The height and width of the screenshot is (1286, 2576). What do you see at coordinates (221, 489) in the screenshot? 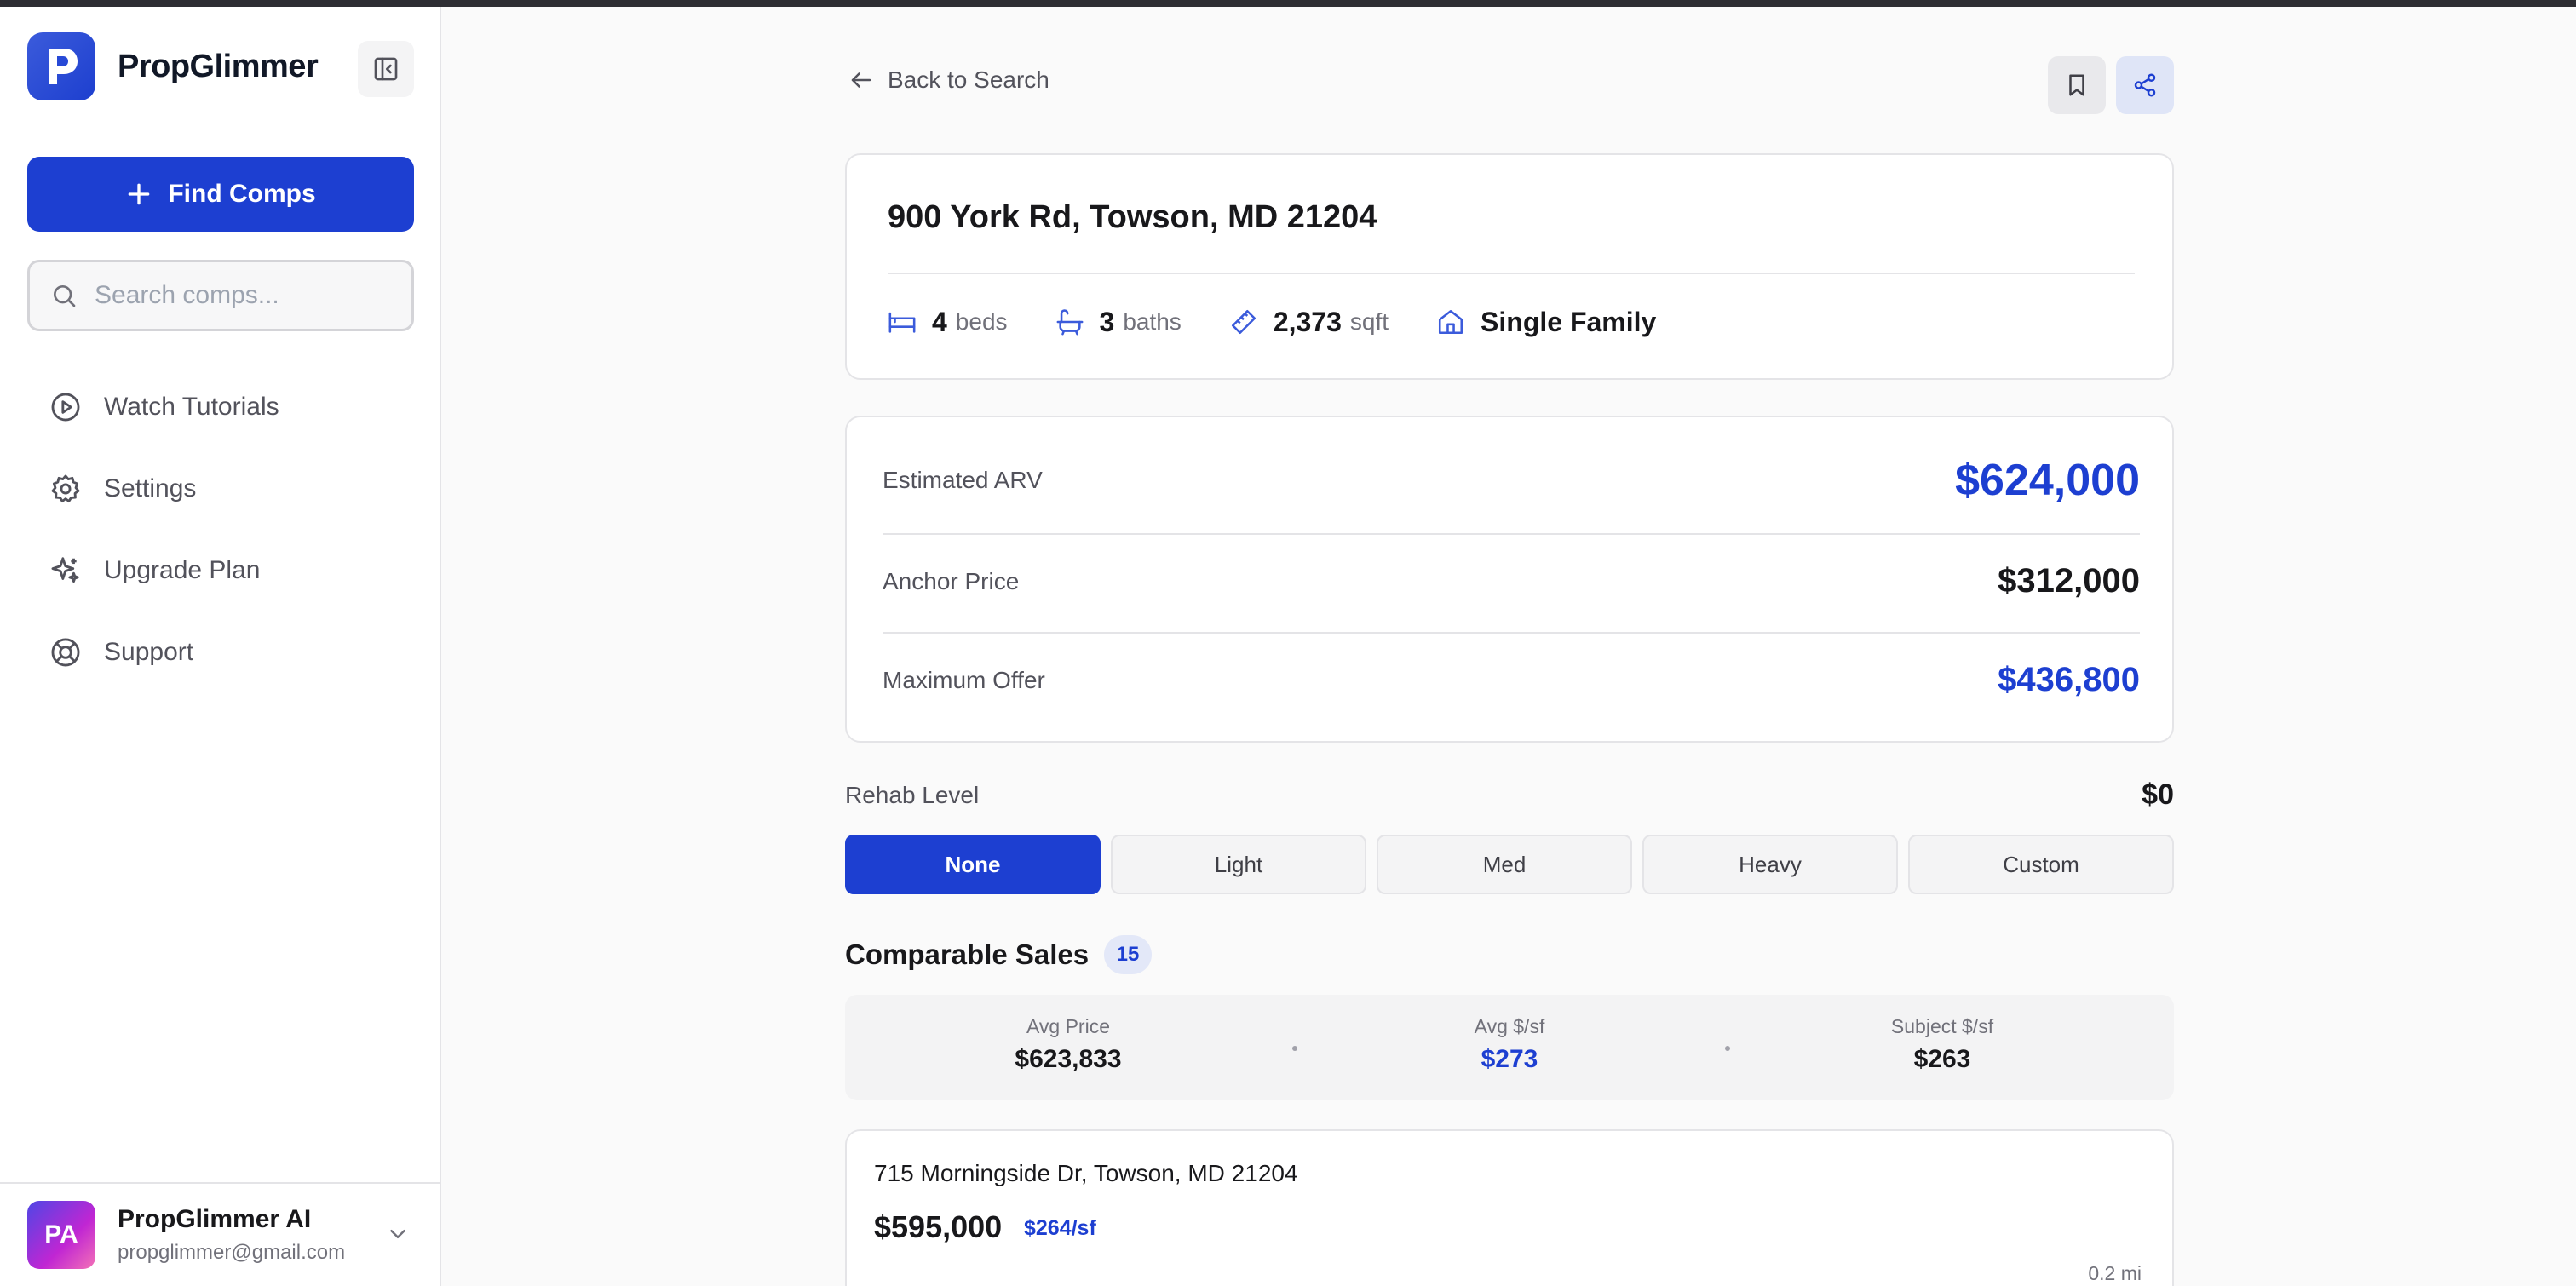
I see `sidebar-item-settings: Settings` at bounding box center [221, 489].